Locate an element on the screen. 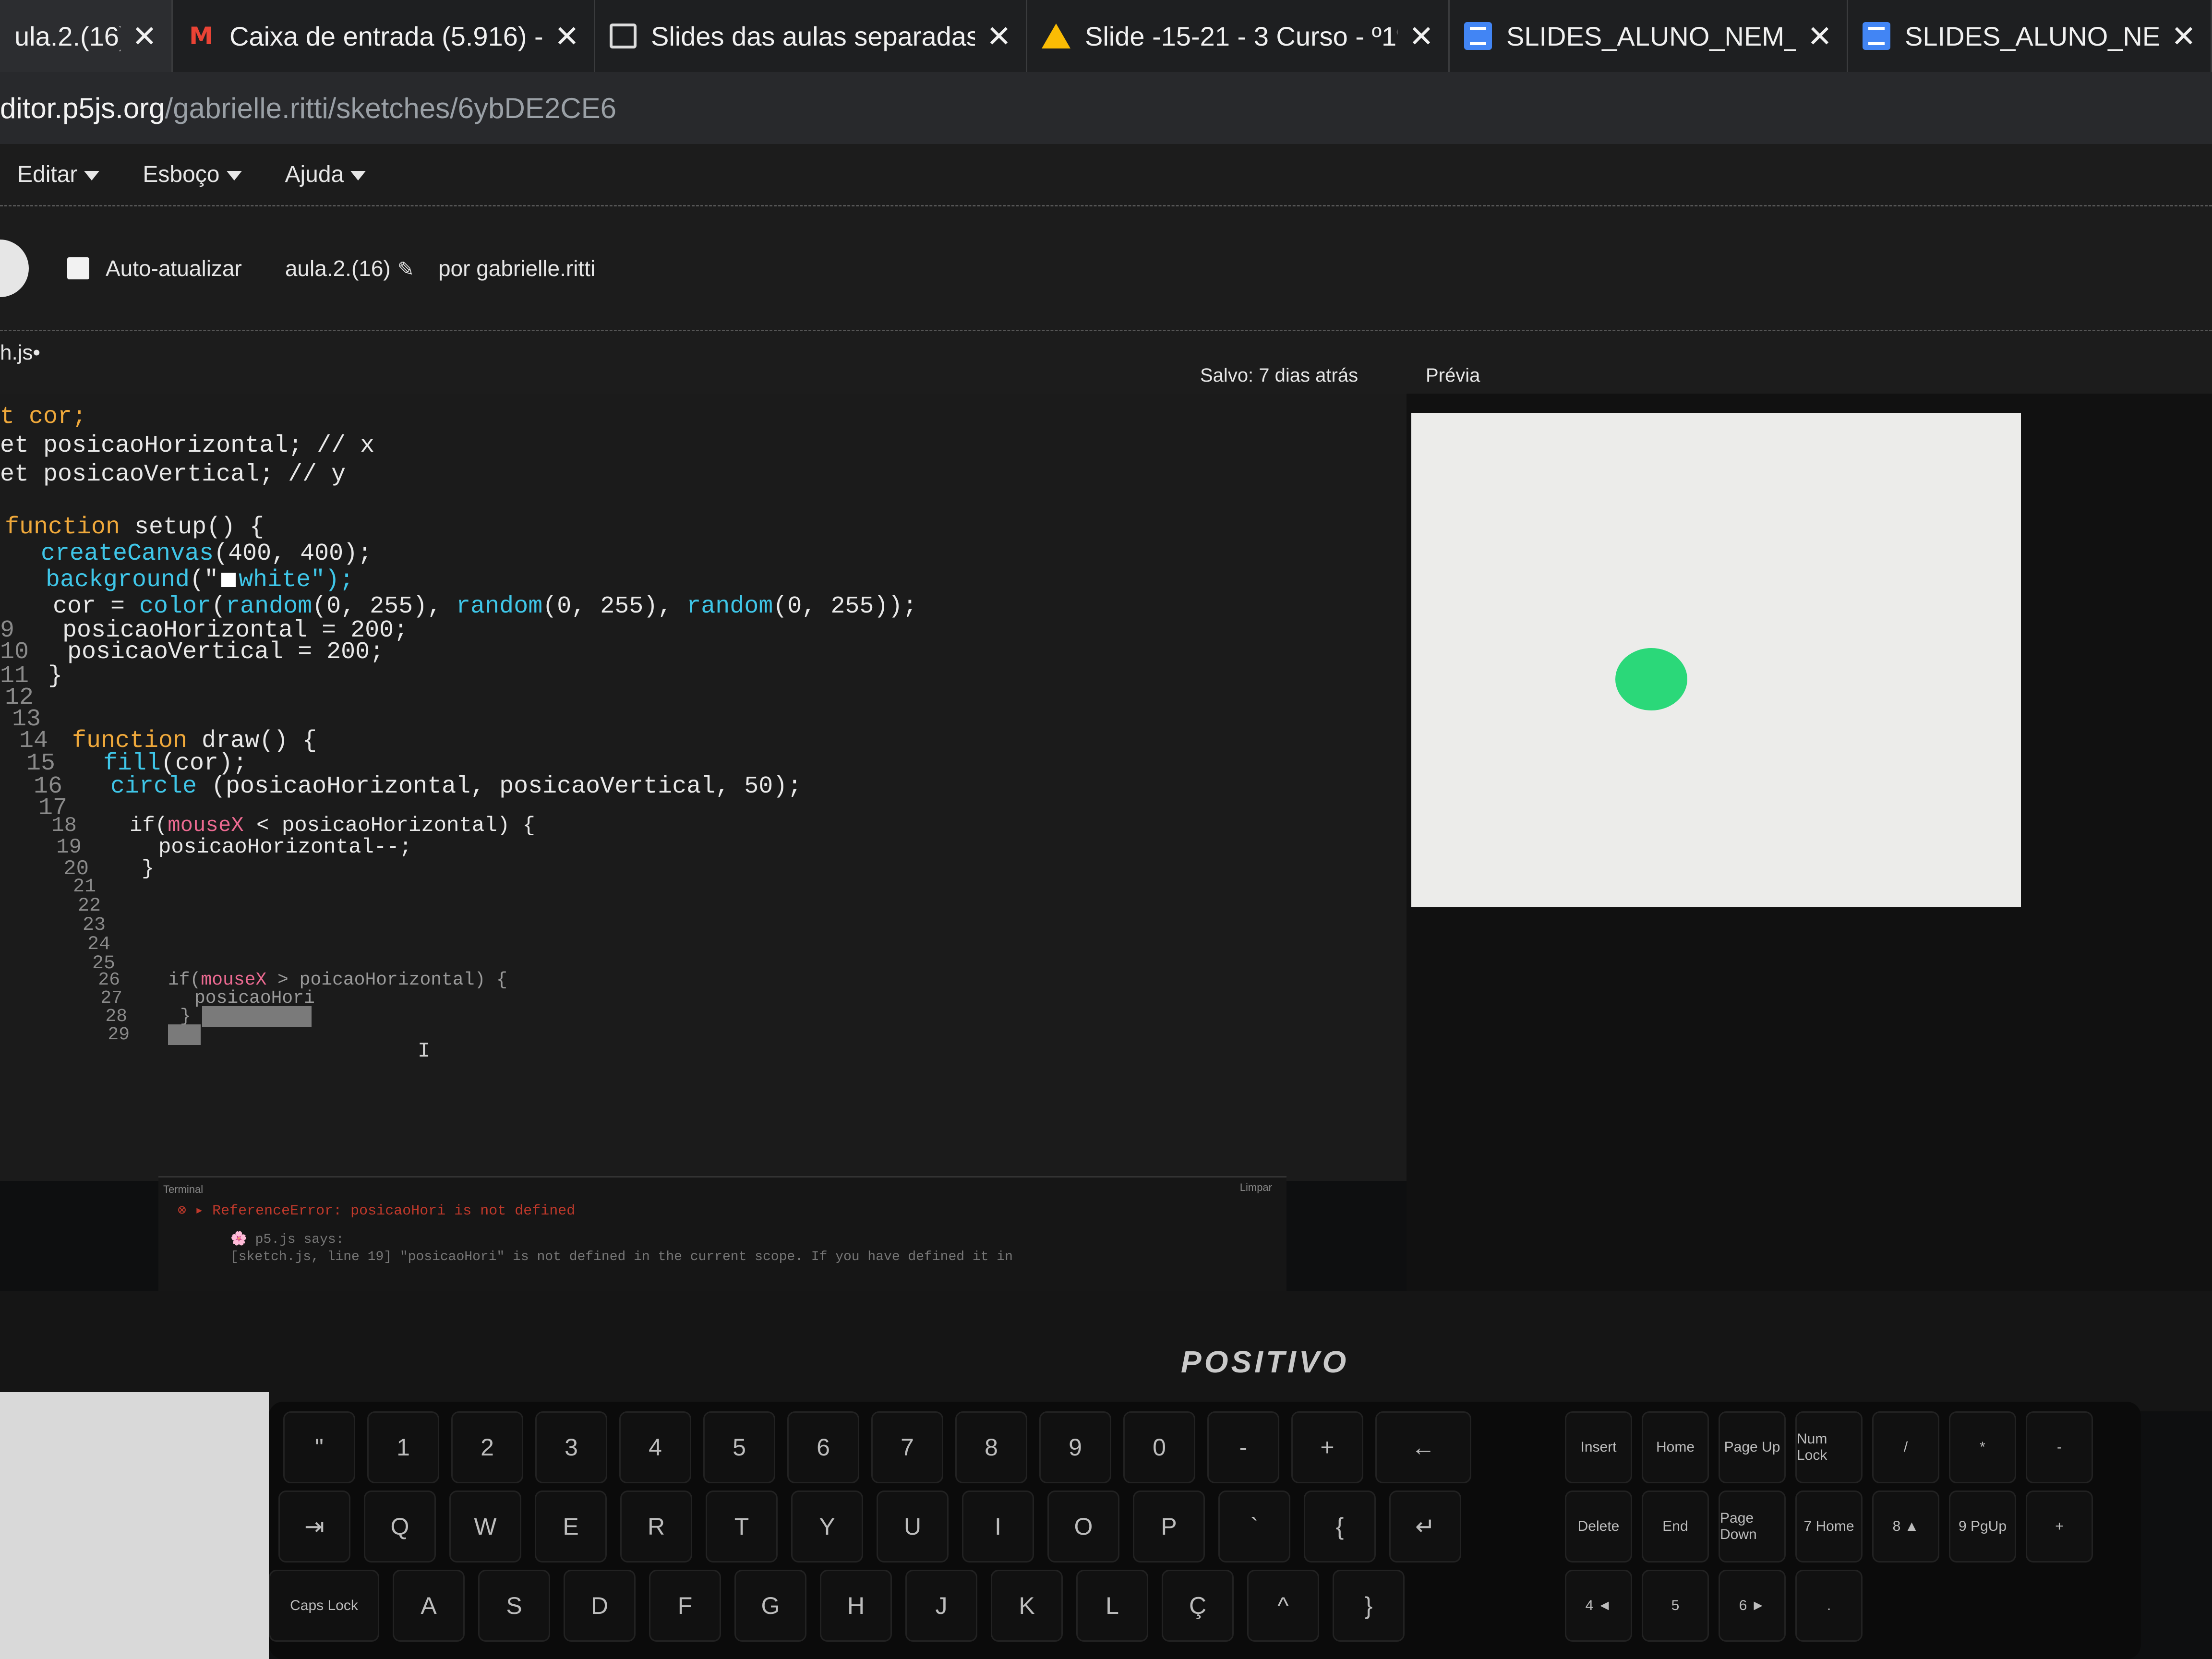 This screenshot has width=2212, height=1659. menu-help: Ajuda is located at coordinates (326, 174).